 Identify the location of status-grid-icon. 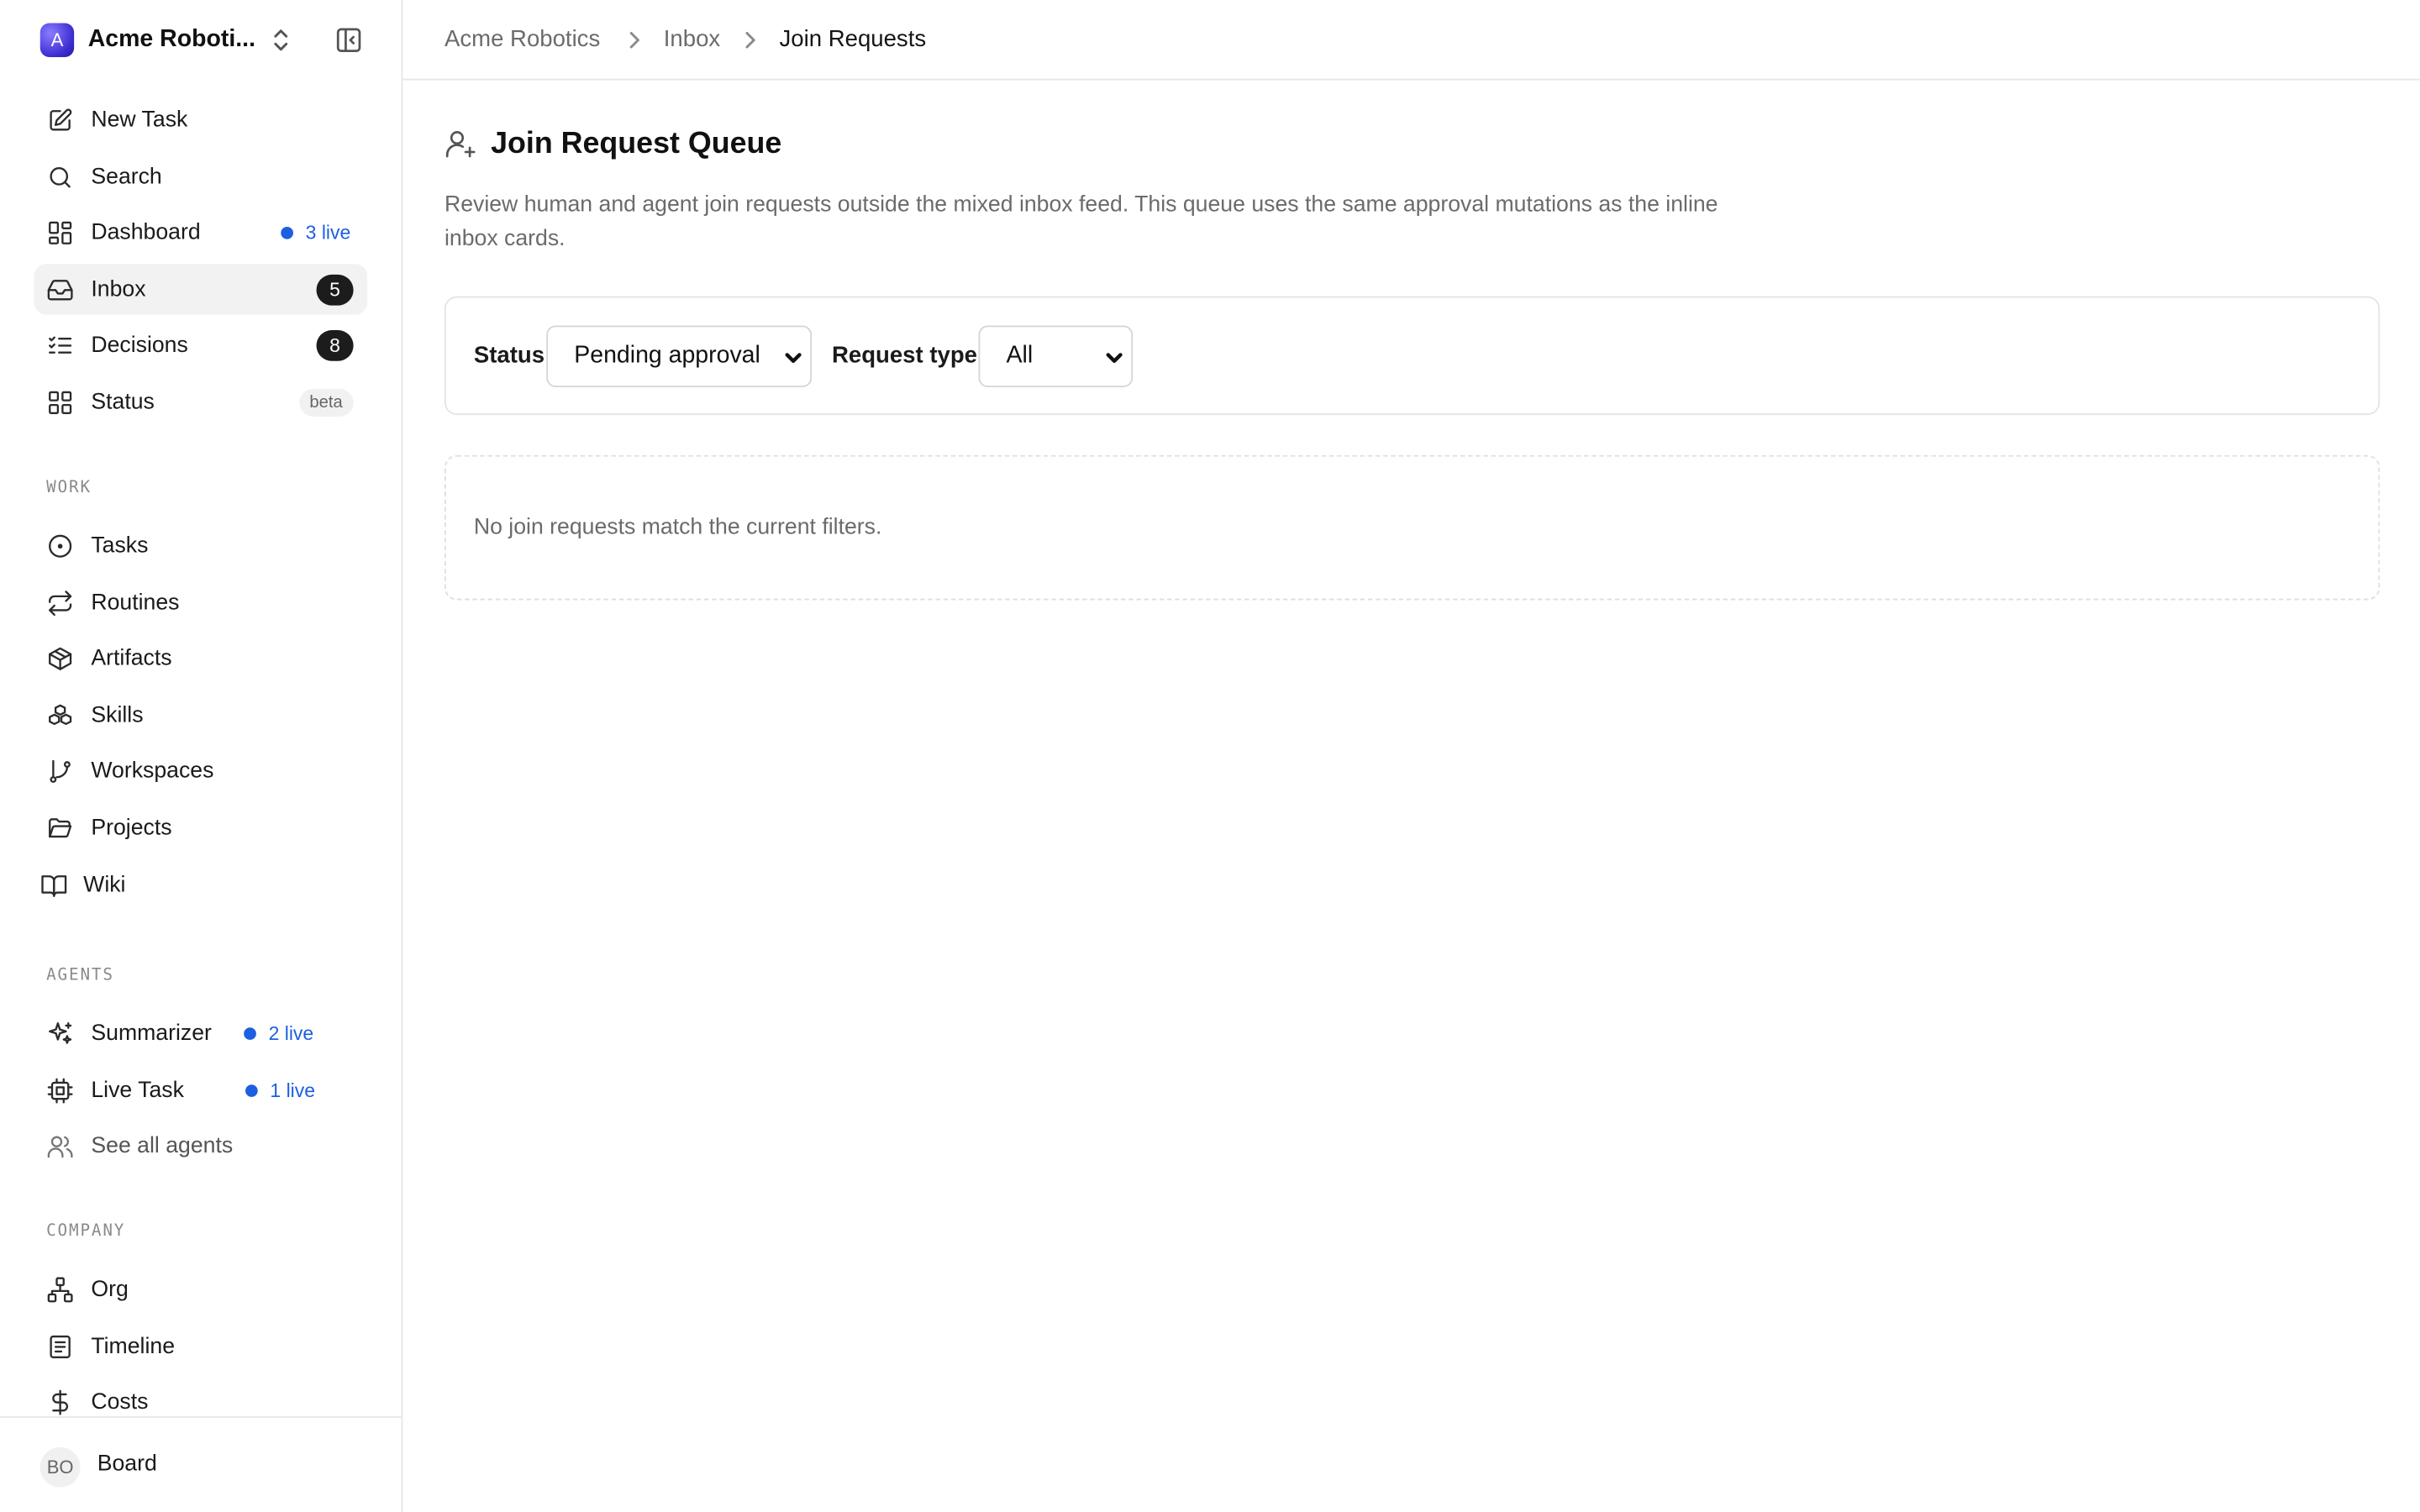
(60, 402).